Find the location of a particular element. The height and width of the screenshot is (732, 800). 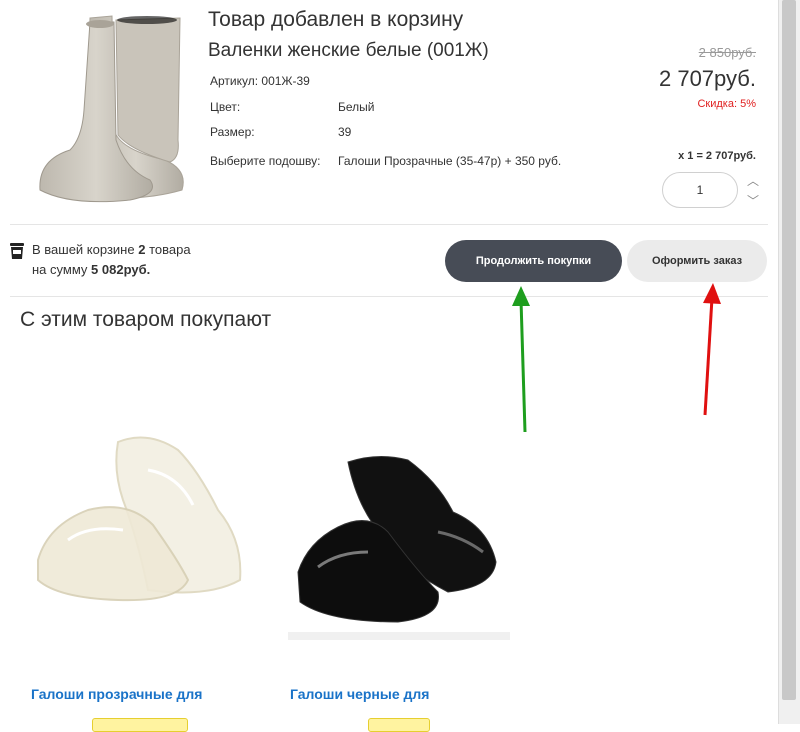

spec-sole-label: Выберите подошву: is located at coordinates (265, 161).